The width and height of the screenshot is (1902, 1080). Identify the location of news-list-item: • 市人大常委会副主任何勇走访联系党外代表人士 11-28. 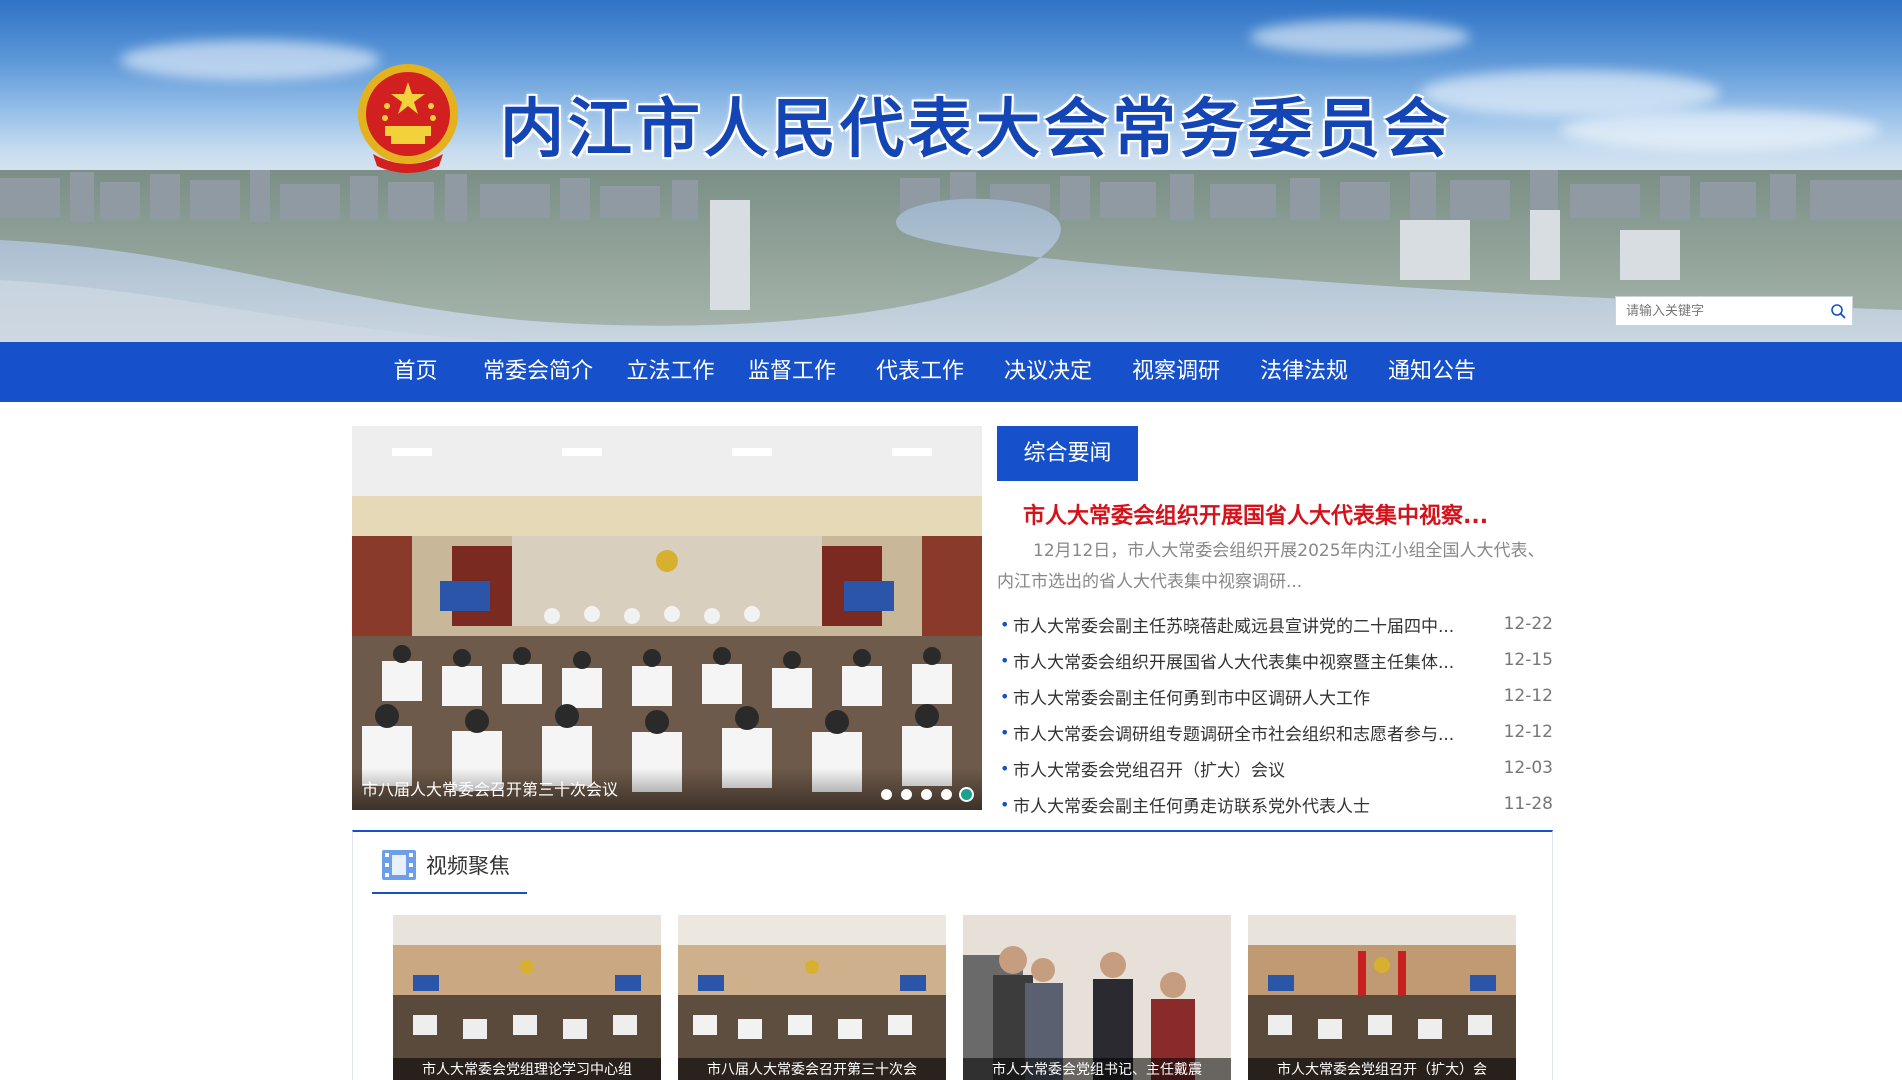
(1275, 804).